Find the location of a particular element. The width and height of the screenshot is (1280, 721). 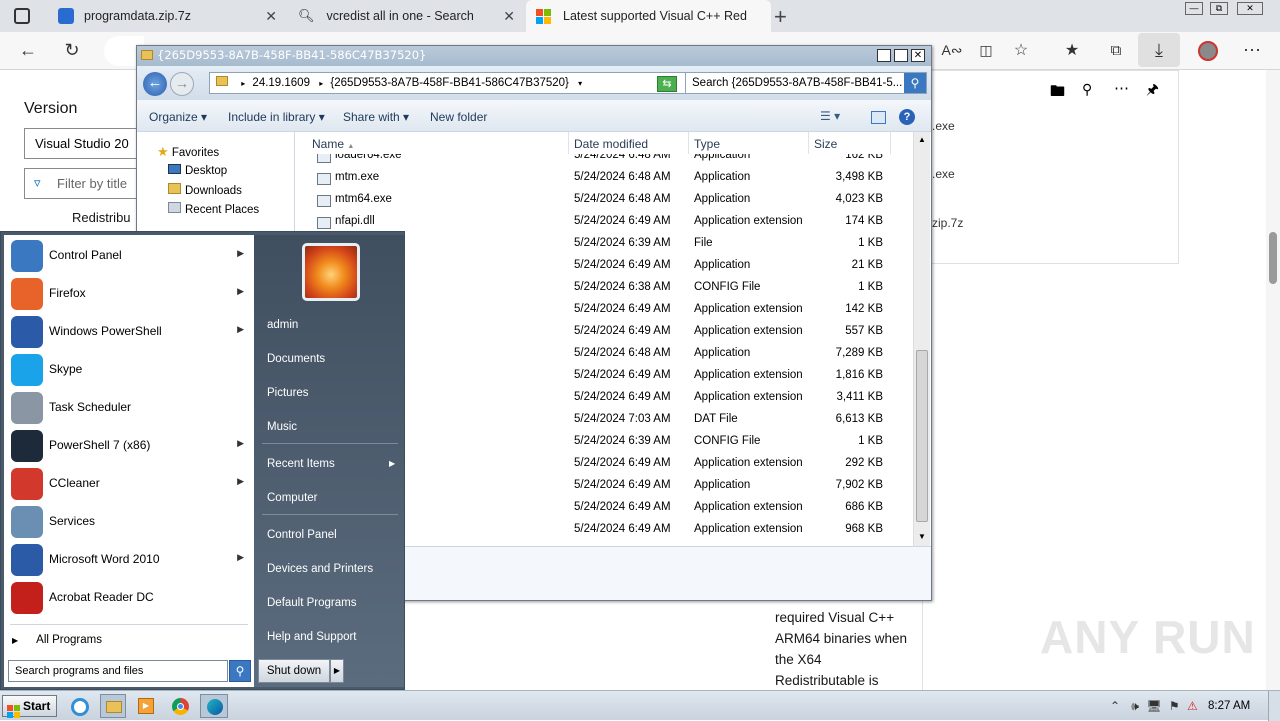

favorites-icon: ★ is located at coordinates (1072, 50).